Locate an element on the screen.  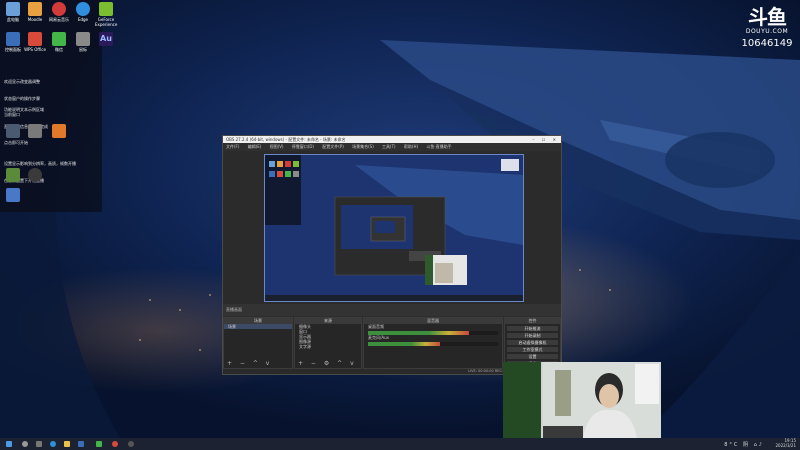
menu-douyu: 斗鱼·直播助手 is located at coordinates (438, 146).